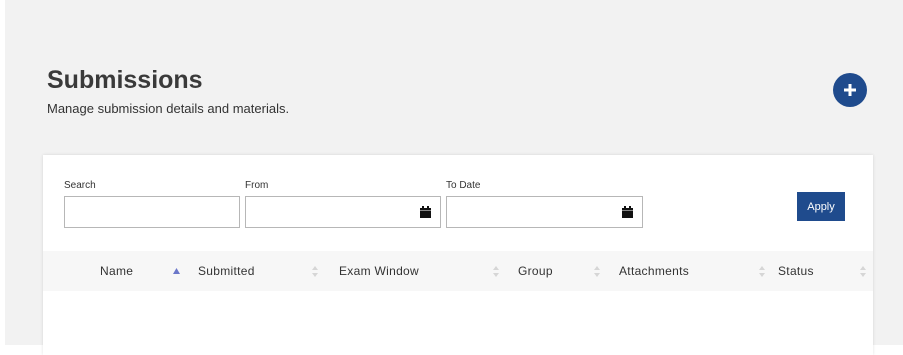 The image size is (903, 355). I want to click on to-date-field, so click(544, 212).